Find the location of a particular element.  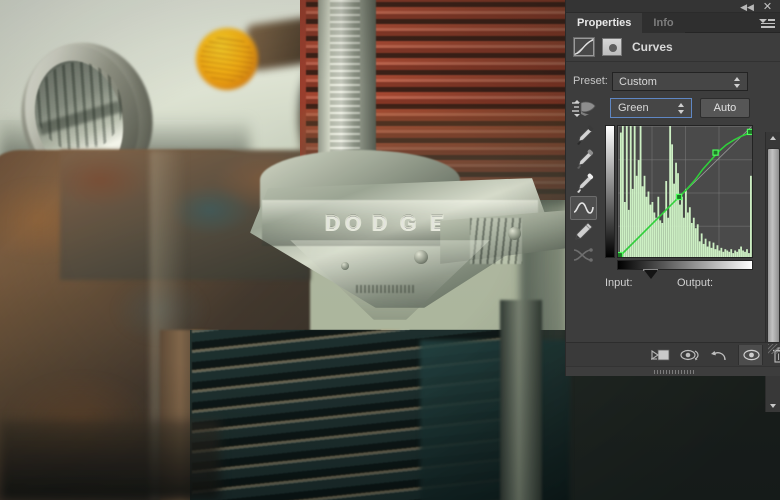

preset-row: Preset: Custom is located at coordinates (661, 82).